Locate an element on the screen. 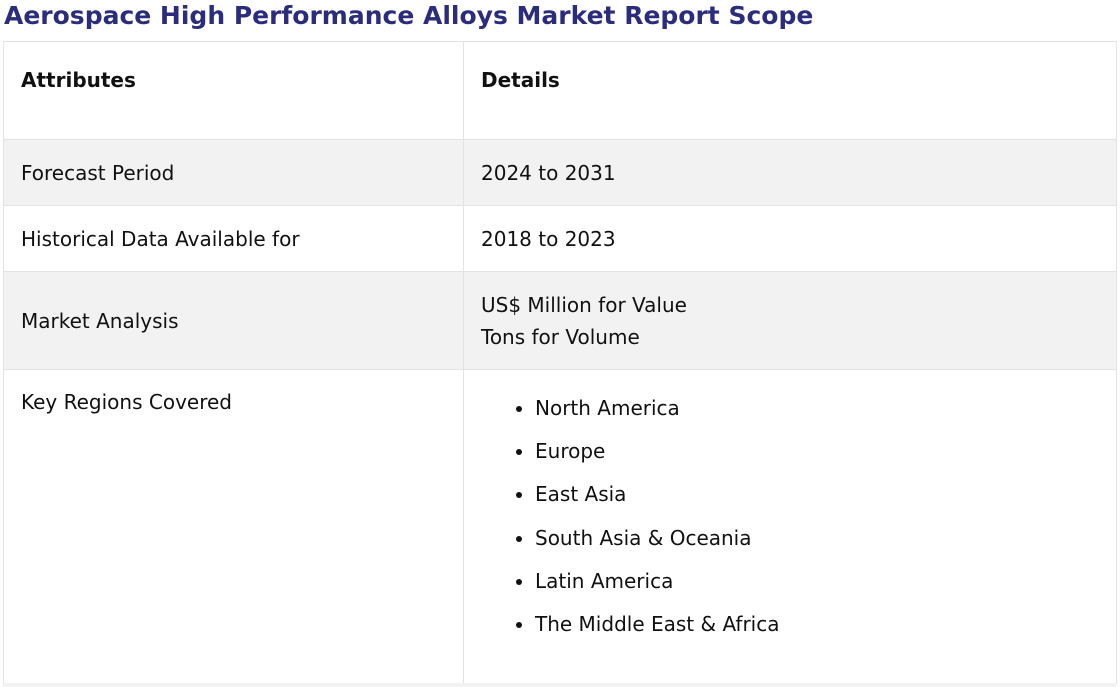 The image size is (1120, 687). next-row-edge is located at coordinates (559, 685).